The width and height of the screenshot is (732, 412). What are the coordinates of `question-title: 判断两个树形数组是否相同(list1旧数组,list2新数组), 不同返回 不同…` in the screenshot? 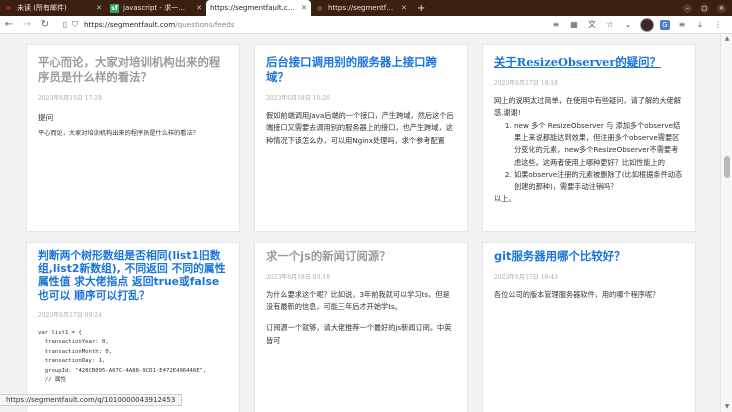 It's located at (133, 275).